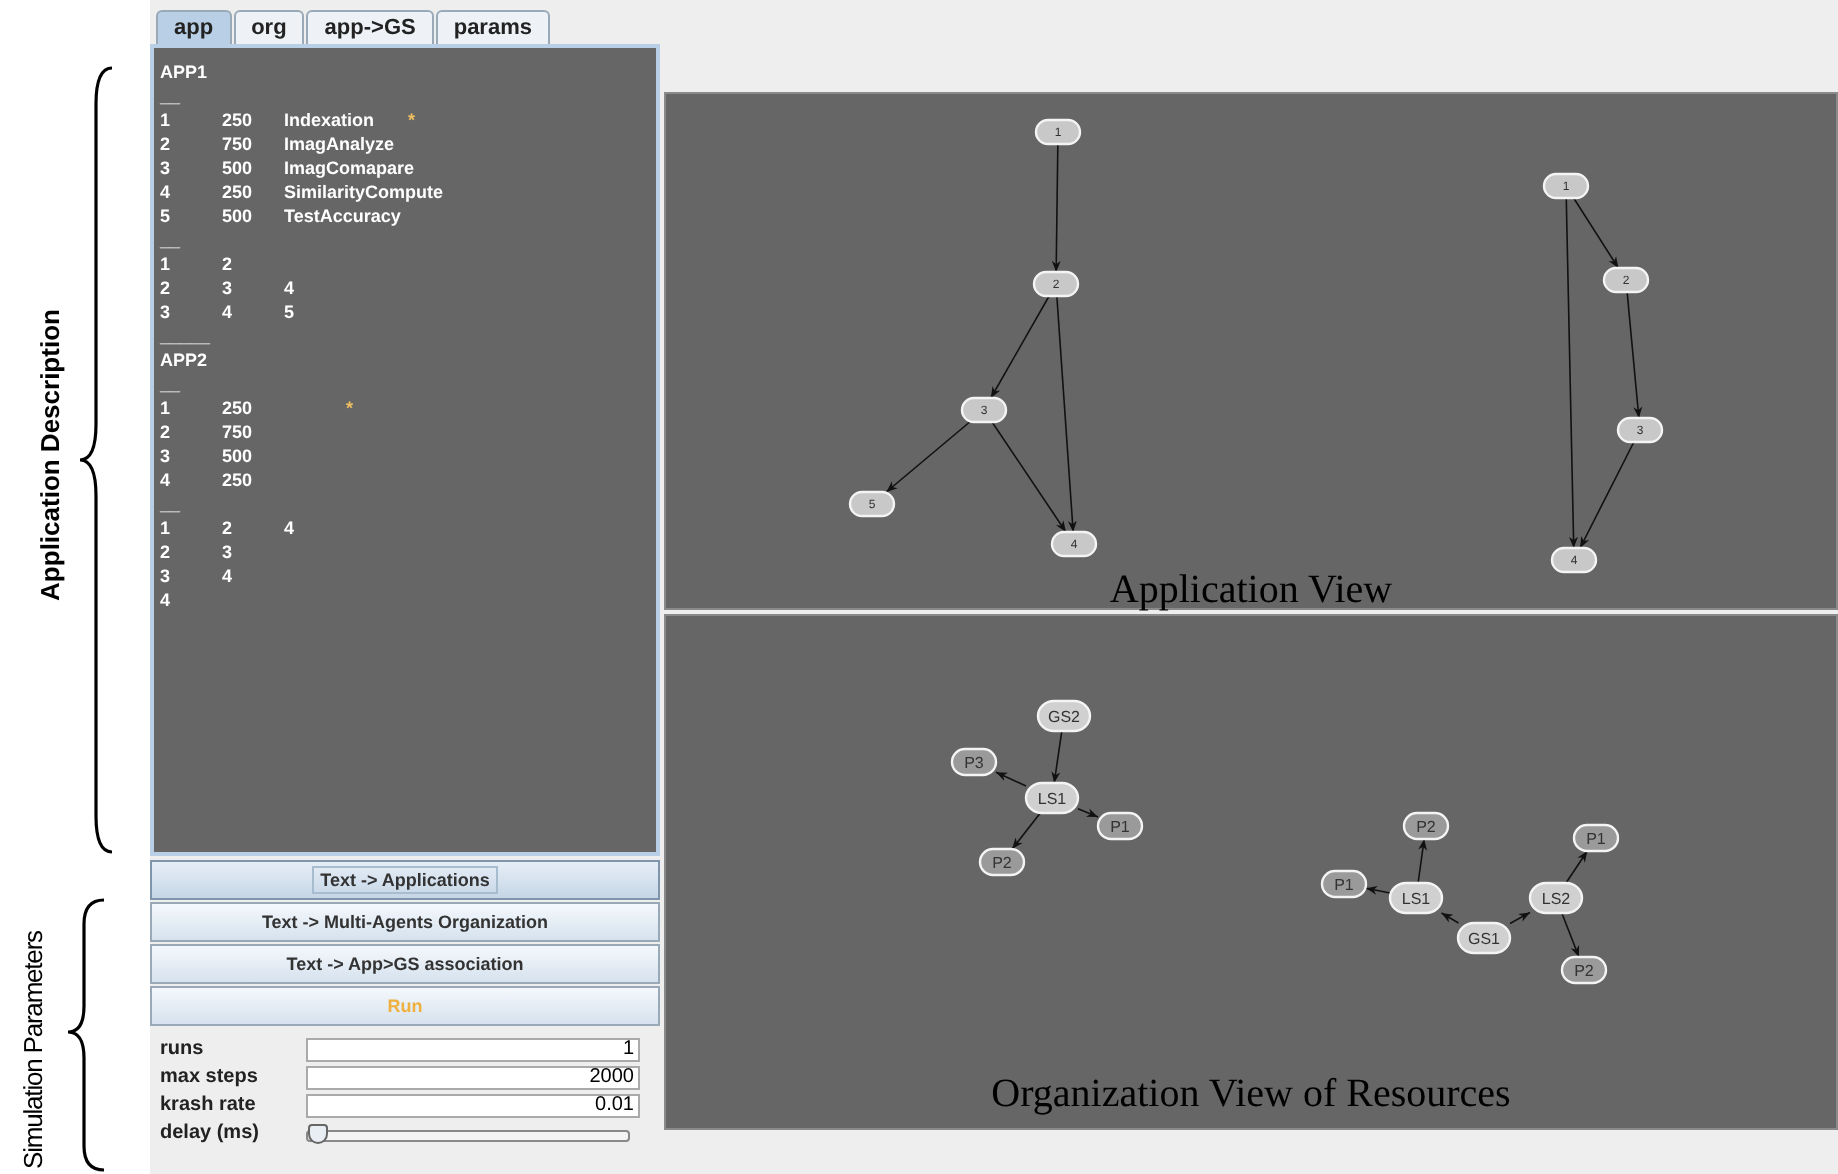 This screenshot has height=1174, width=1838. What do you see at coordinates (473, 1105) in the screenshot?
I see `param-field: 0.01` at bounding box center [473, 1105].